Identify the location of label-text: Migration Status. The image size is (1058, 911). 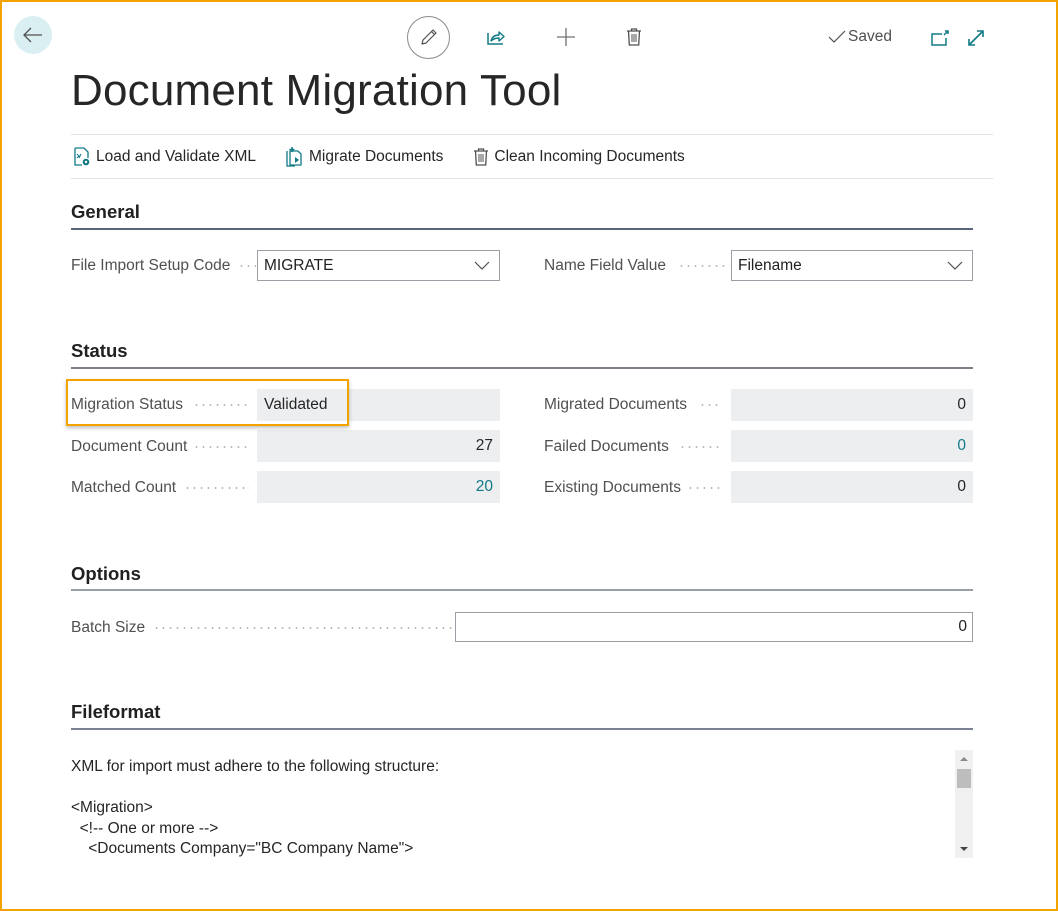
(127, 404).